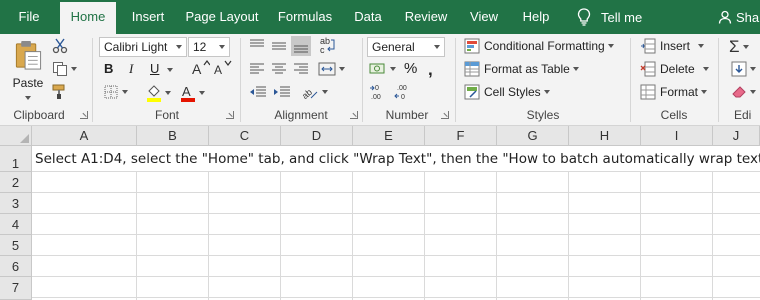  I want to click on decrease-indent-icon, so click(258, 91).